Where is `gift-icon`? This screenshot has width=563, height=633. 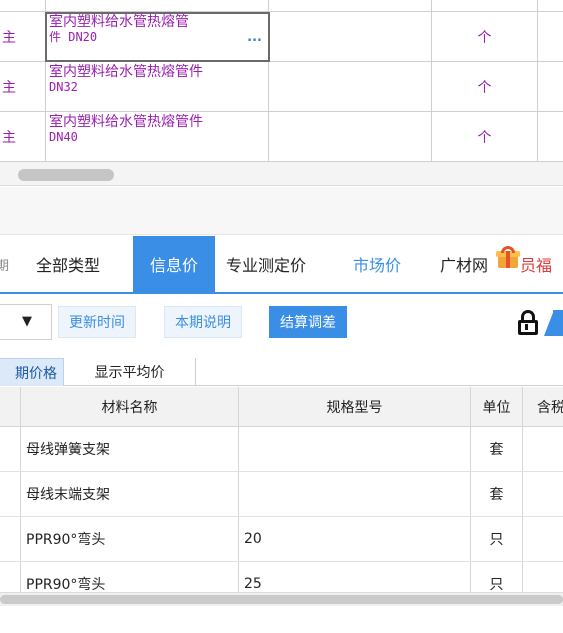 gift-icon is located at coordinates (508, 257).